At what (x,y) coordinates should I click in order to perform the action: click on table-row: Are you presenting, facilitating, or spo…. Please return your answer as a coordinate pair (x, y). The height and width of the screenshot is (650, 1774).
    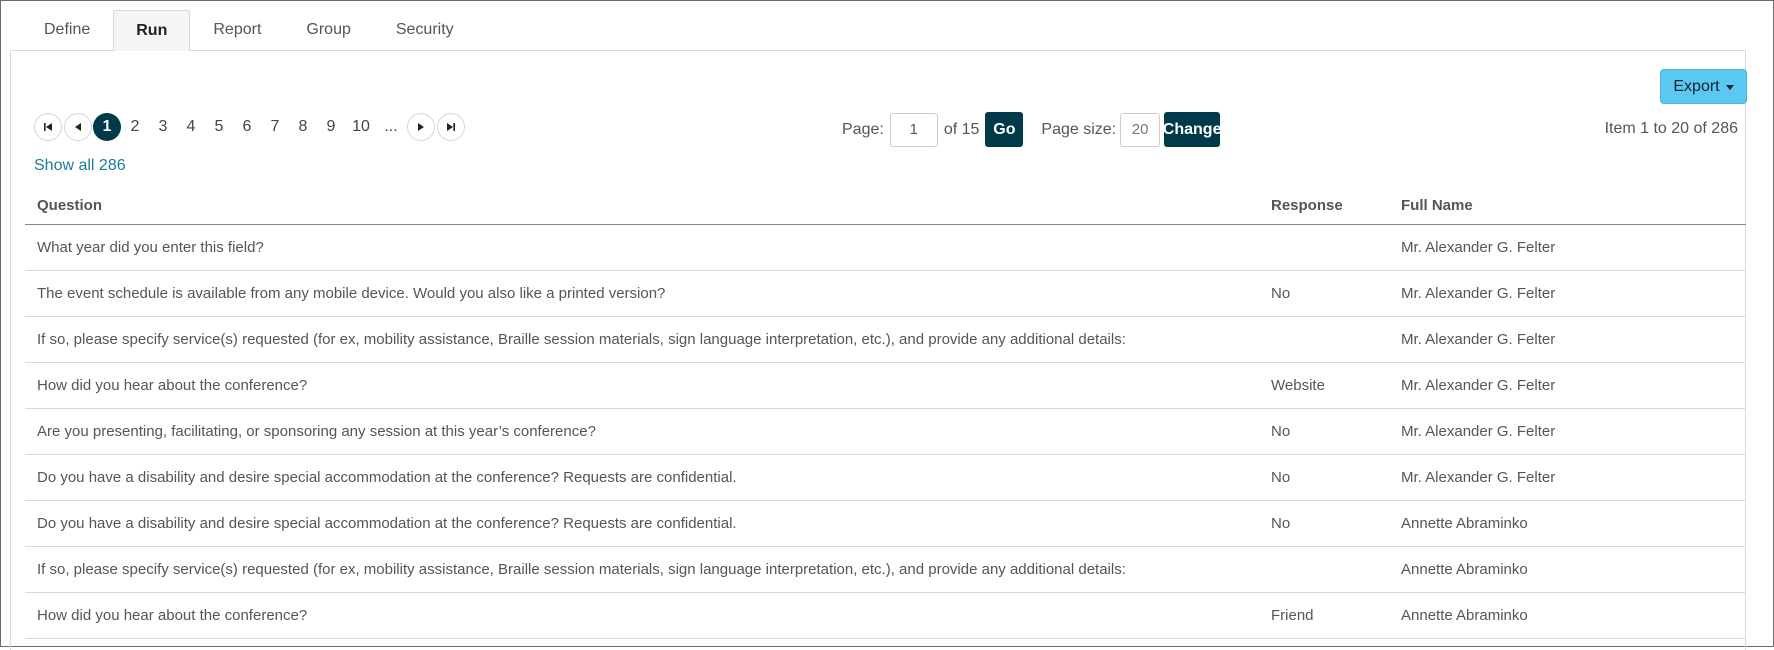
    Looking at the image, I should click on (885, 431).